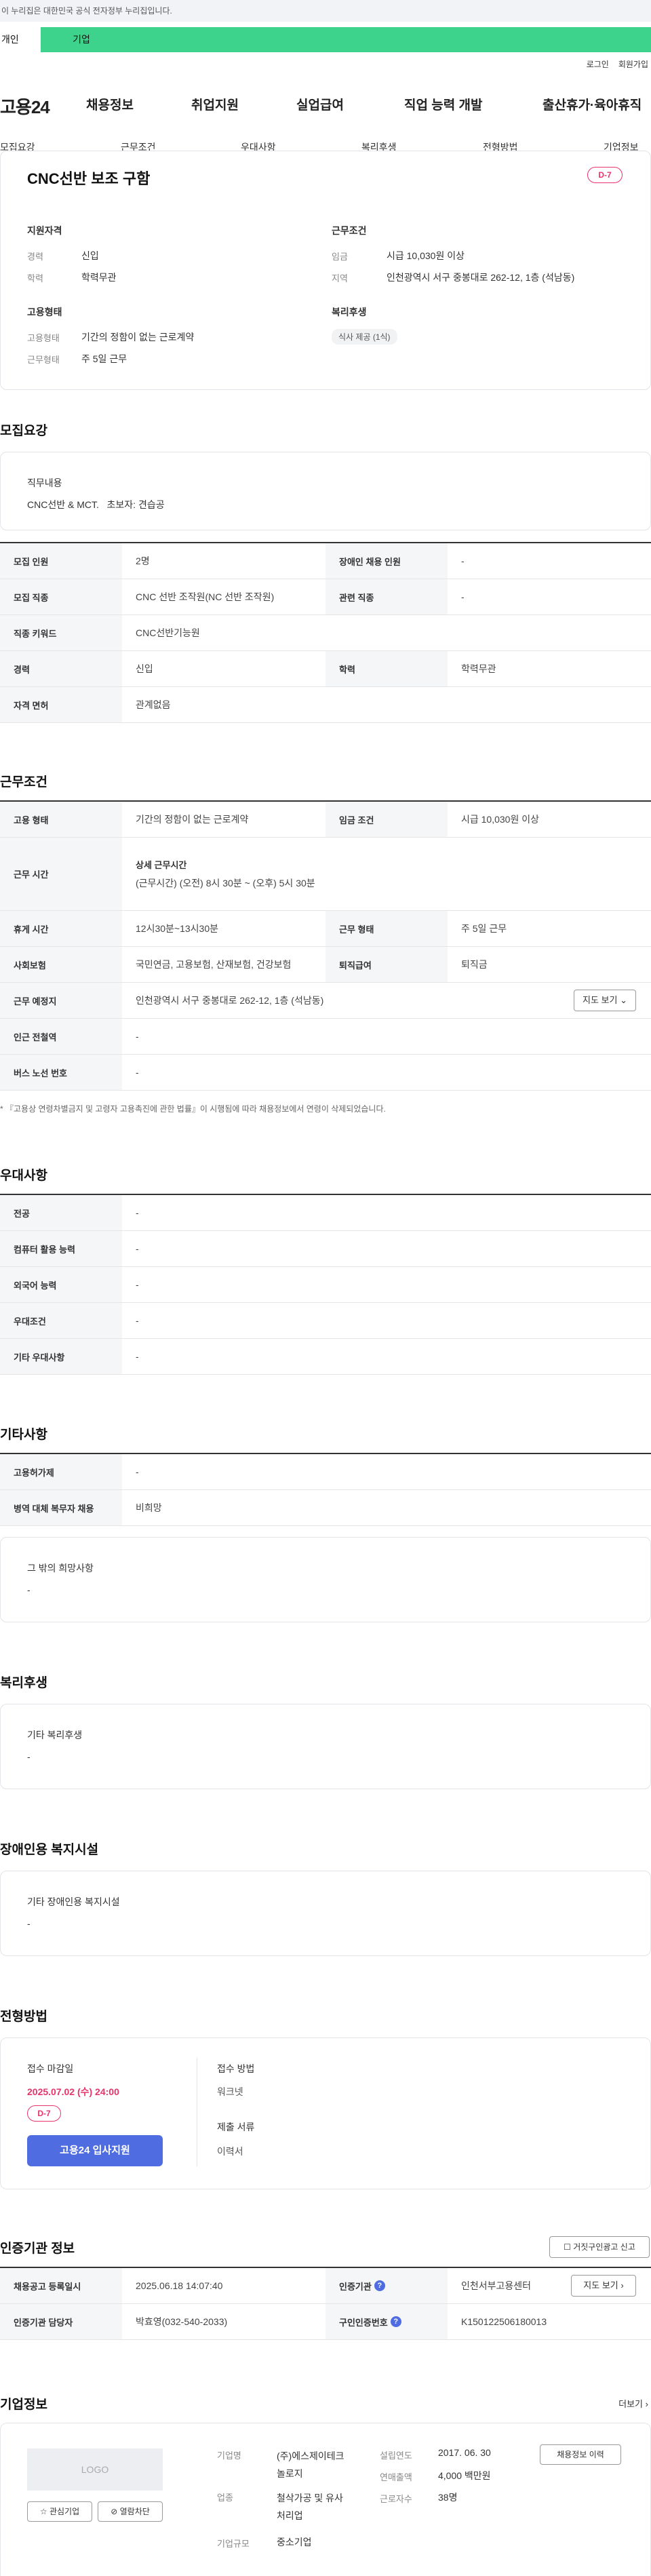 The image size is (651, 2576). Describe the element at coordinates (214, 964) in the screenshot. I see `table-cell: 국민연금, 고용보험, 산재보험, 건강보험` at that location.